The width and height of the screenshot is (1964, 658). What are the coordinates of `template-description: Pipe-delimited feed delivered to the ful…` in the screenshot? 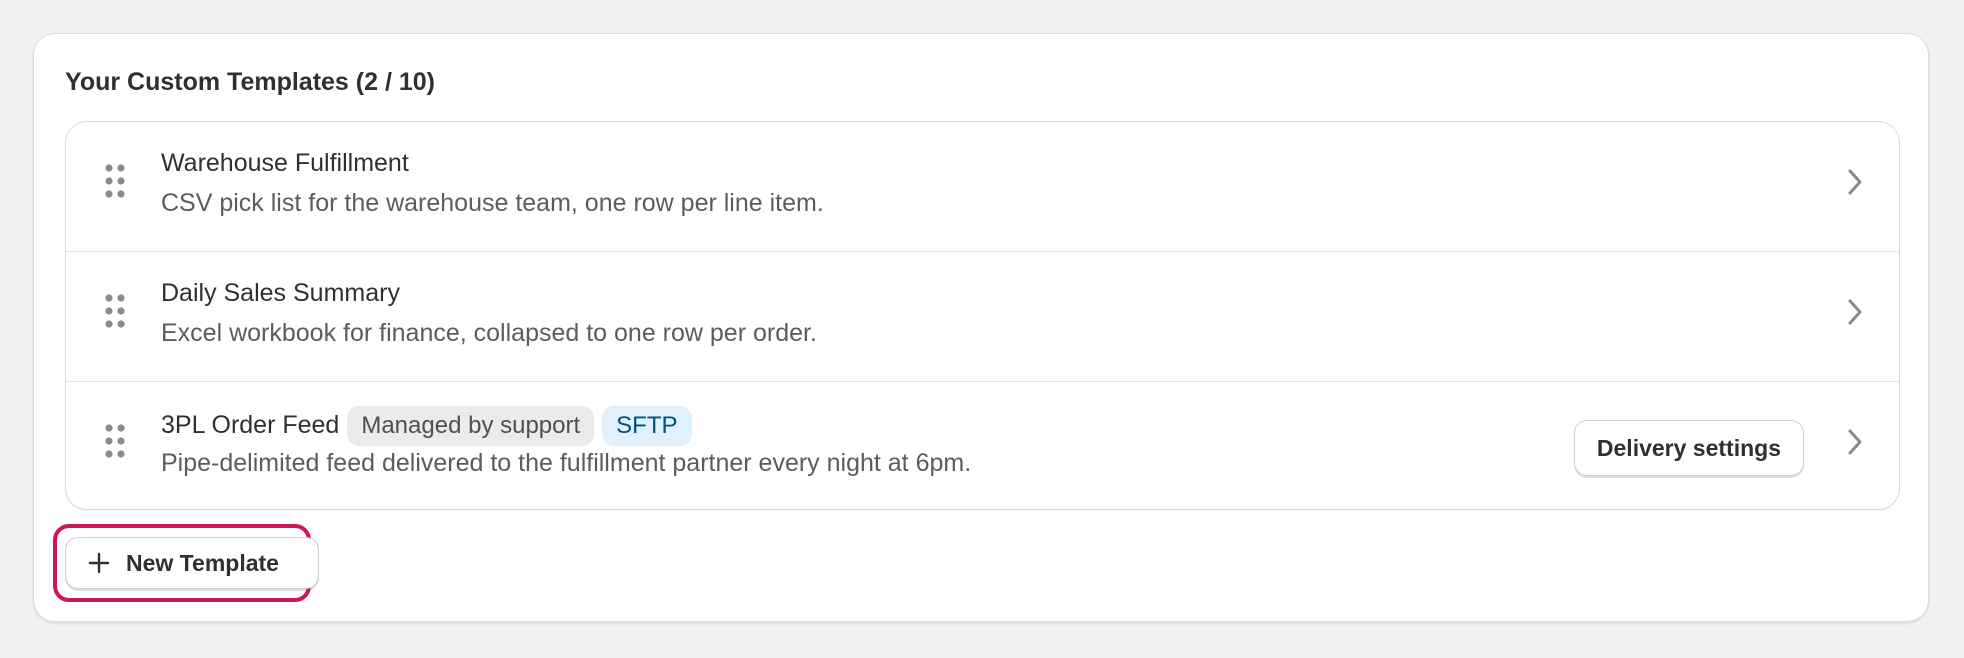 It's located at (566, 463).